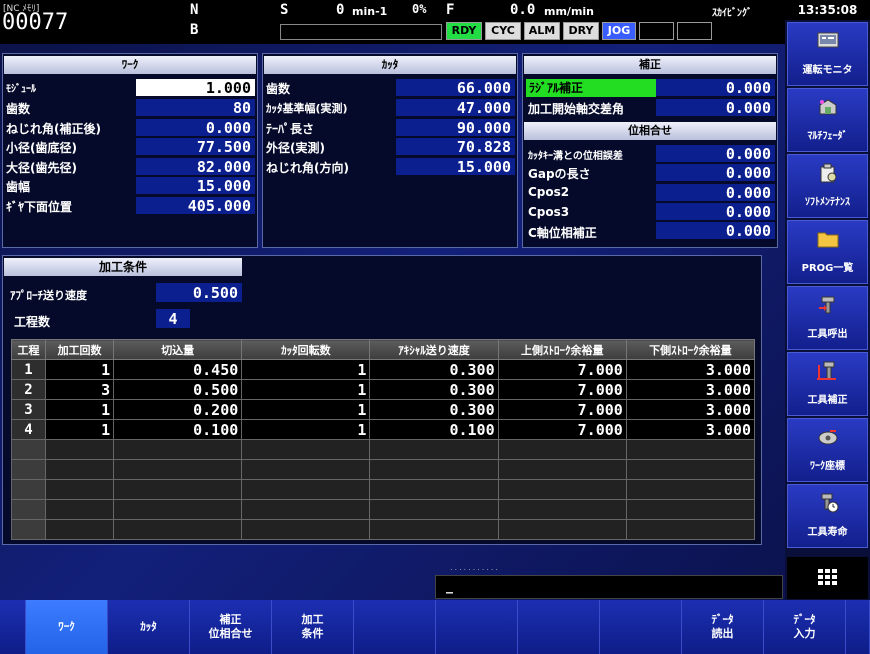 Image resolution: width=870 pixels, height=654 pixels. What do you see at coordinates (370, 11) in the screenshot?
I see `s-unit: min-1` at bounding box center [370, 11].